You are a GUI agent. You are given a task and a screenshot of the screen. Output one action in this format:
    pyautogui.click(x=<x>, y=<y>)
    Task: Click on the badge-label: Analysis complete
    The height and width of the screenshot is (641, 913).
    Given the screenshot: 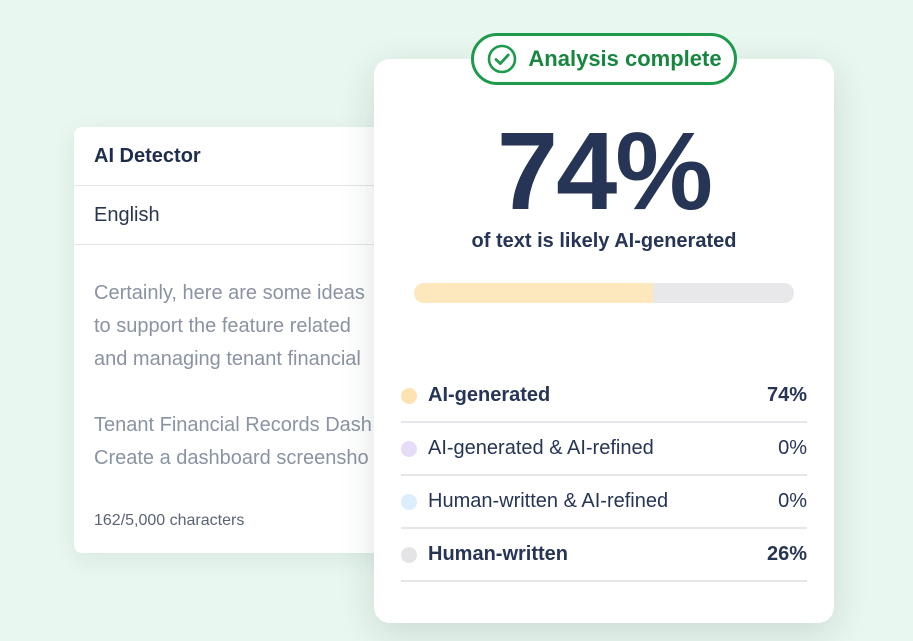 What is the action you would take?
    pyautogui.click(x=625, y=58)
    